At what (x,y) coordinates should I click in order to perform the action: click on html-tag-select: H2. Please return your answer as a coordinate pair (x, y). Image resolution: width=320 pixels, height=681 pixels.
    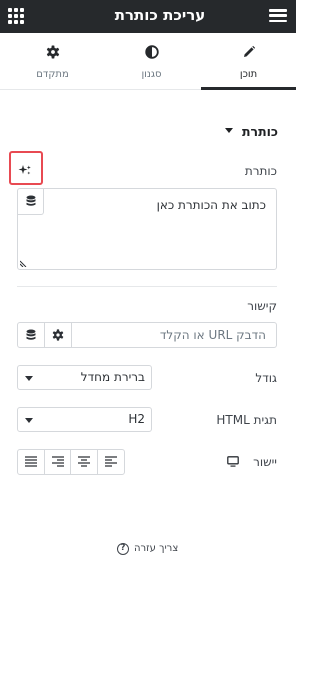
    Looking at the image, I should click on (84, 419).